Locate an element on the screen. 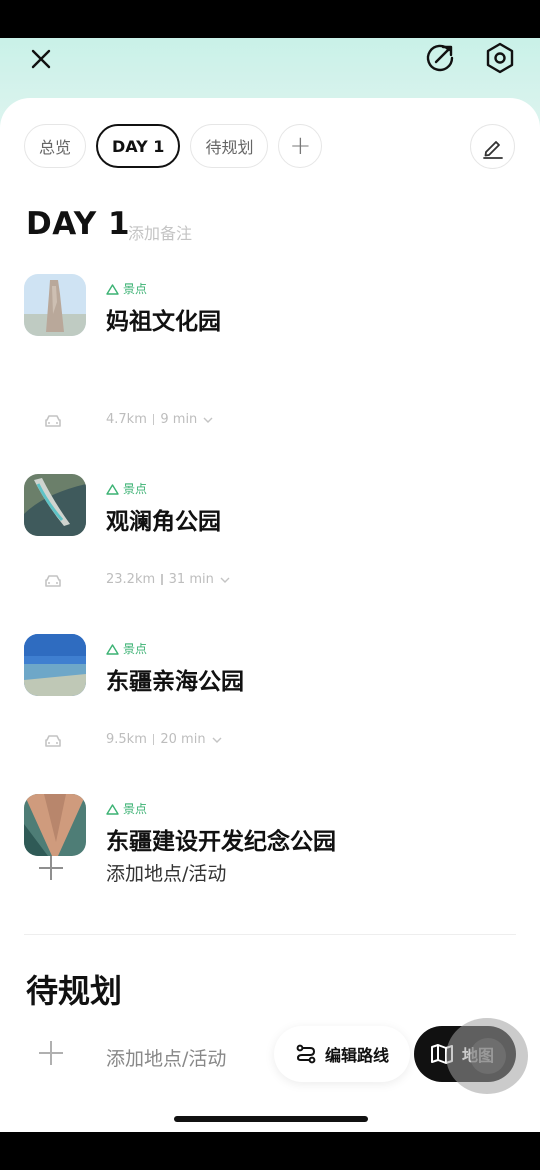 The image size is (540, 1170). poi-name: 观澜角公园 is located at coordinates (163, 522).